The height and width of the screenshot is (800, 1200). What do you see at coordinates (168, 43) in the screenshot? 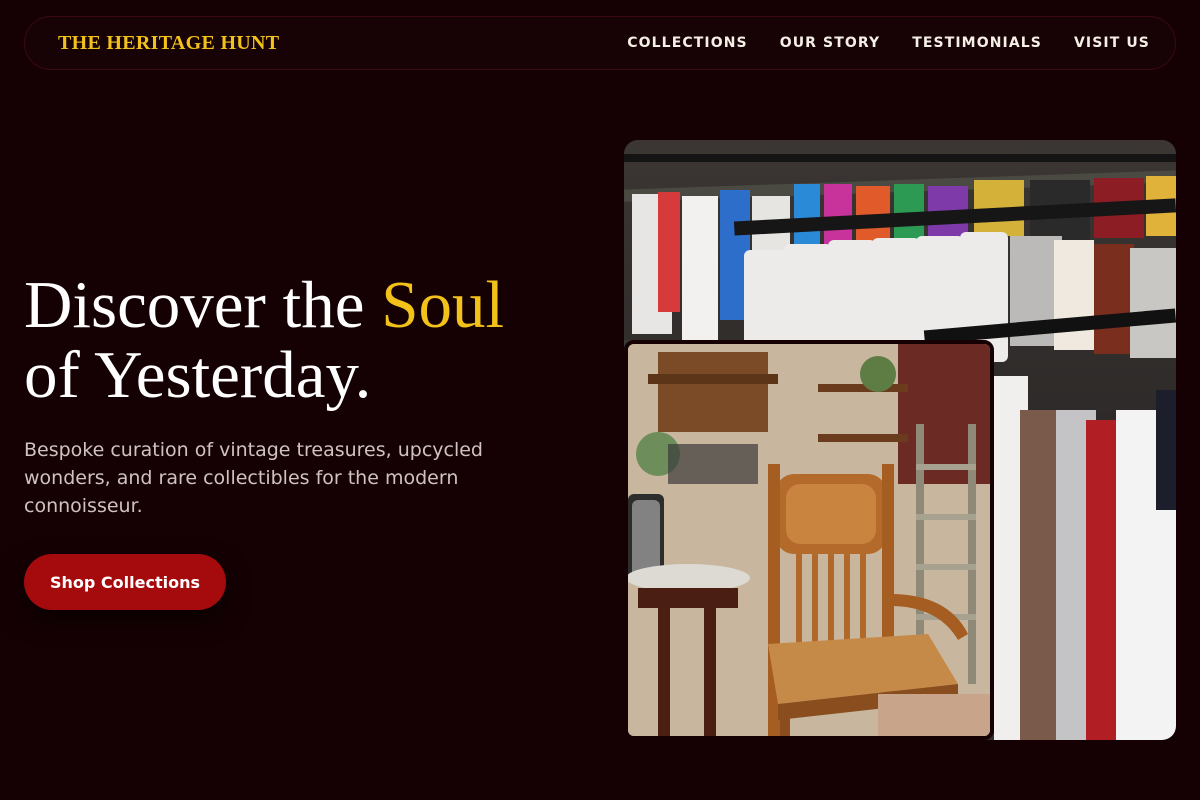
I see `brand-logo: THE HERITAGE HUNT` at bounding box center [168, 43].